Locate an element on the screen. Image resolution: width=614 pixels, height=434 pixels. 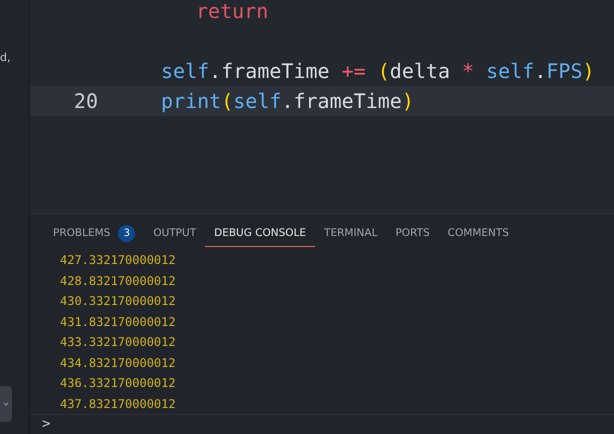
console-output-line: 431.832170000012 is located at coordinates (118, 322).